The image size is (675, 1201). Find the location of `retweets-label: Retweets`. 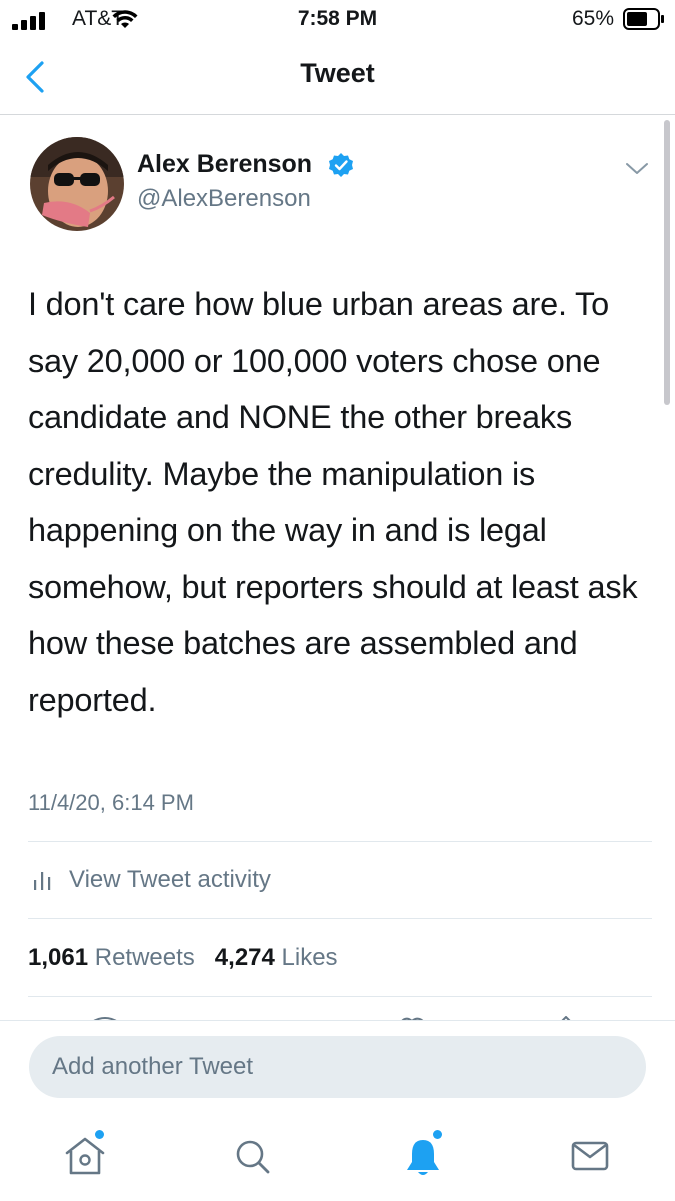

retweets-label: Retweets is located at coordinates (145, 957).